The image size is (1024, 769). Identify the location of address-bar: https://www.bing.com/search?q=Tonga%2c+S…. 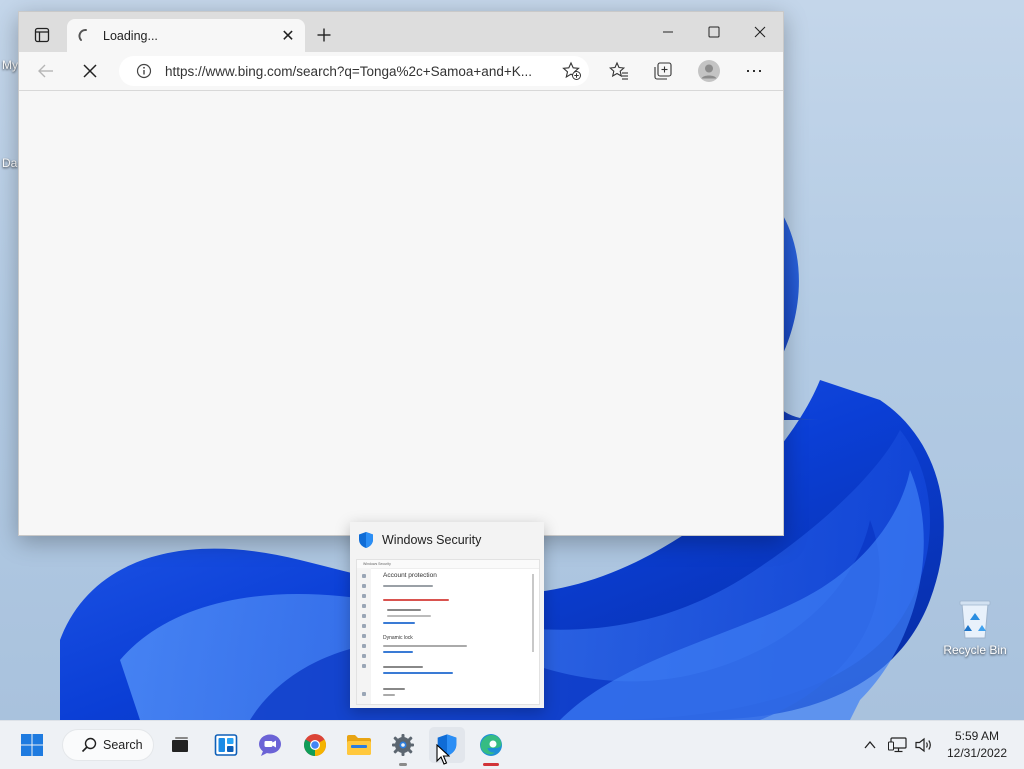
(354, 71).